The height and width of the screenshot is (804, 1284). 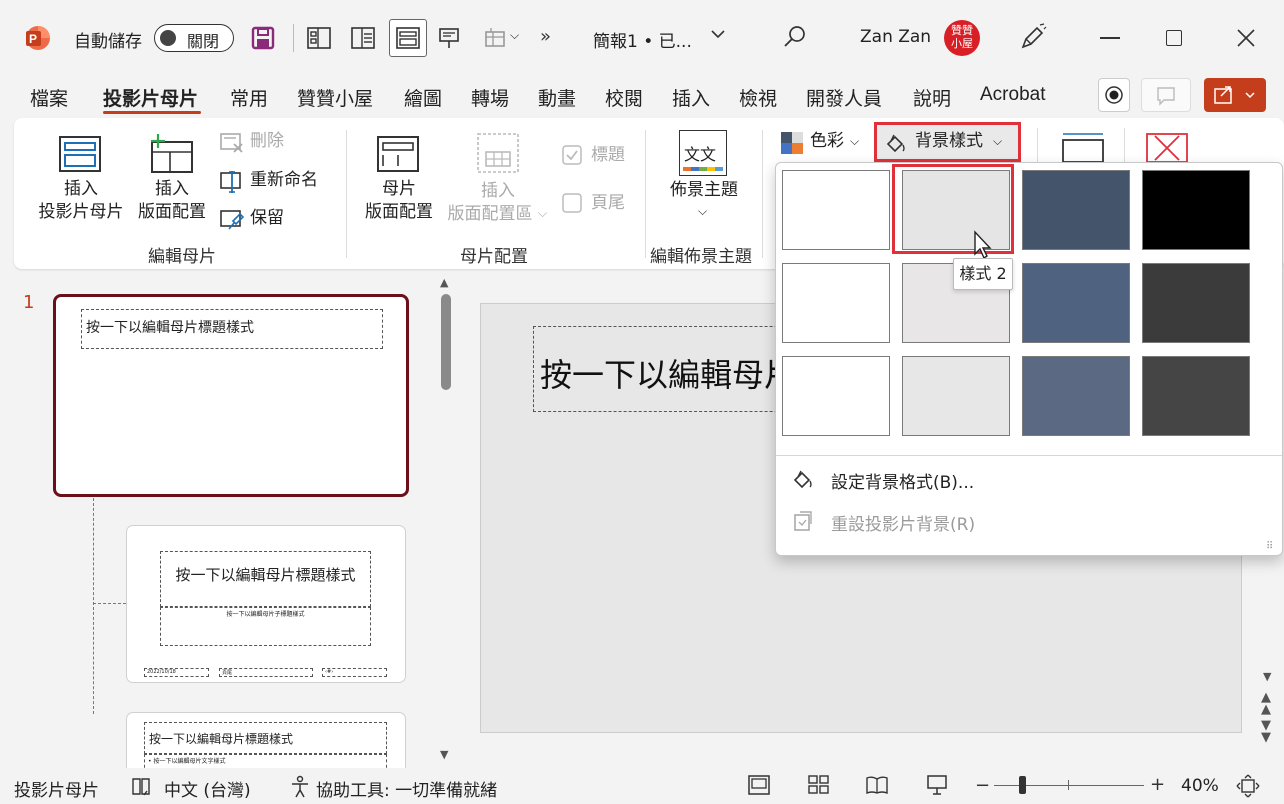 I want to click on save-icon, so click(x=263, y=38).